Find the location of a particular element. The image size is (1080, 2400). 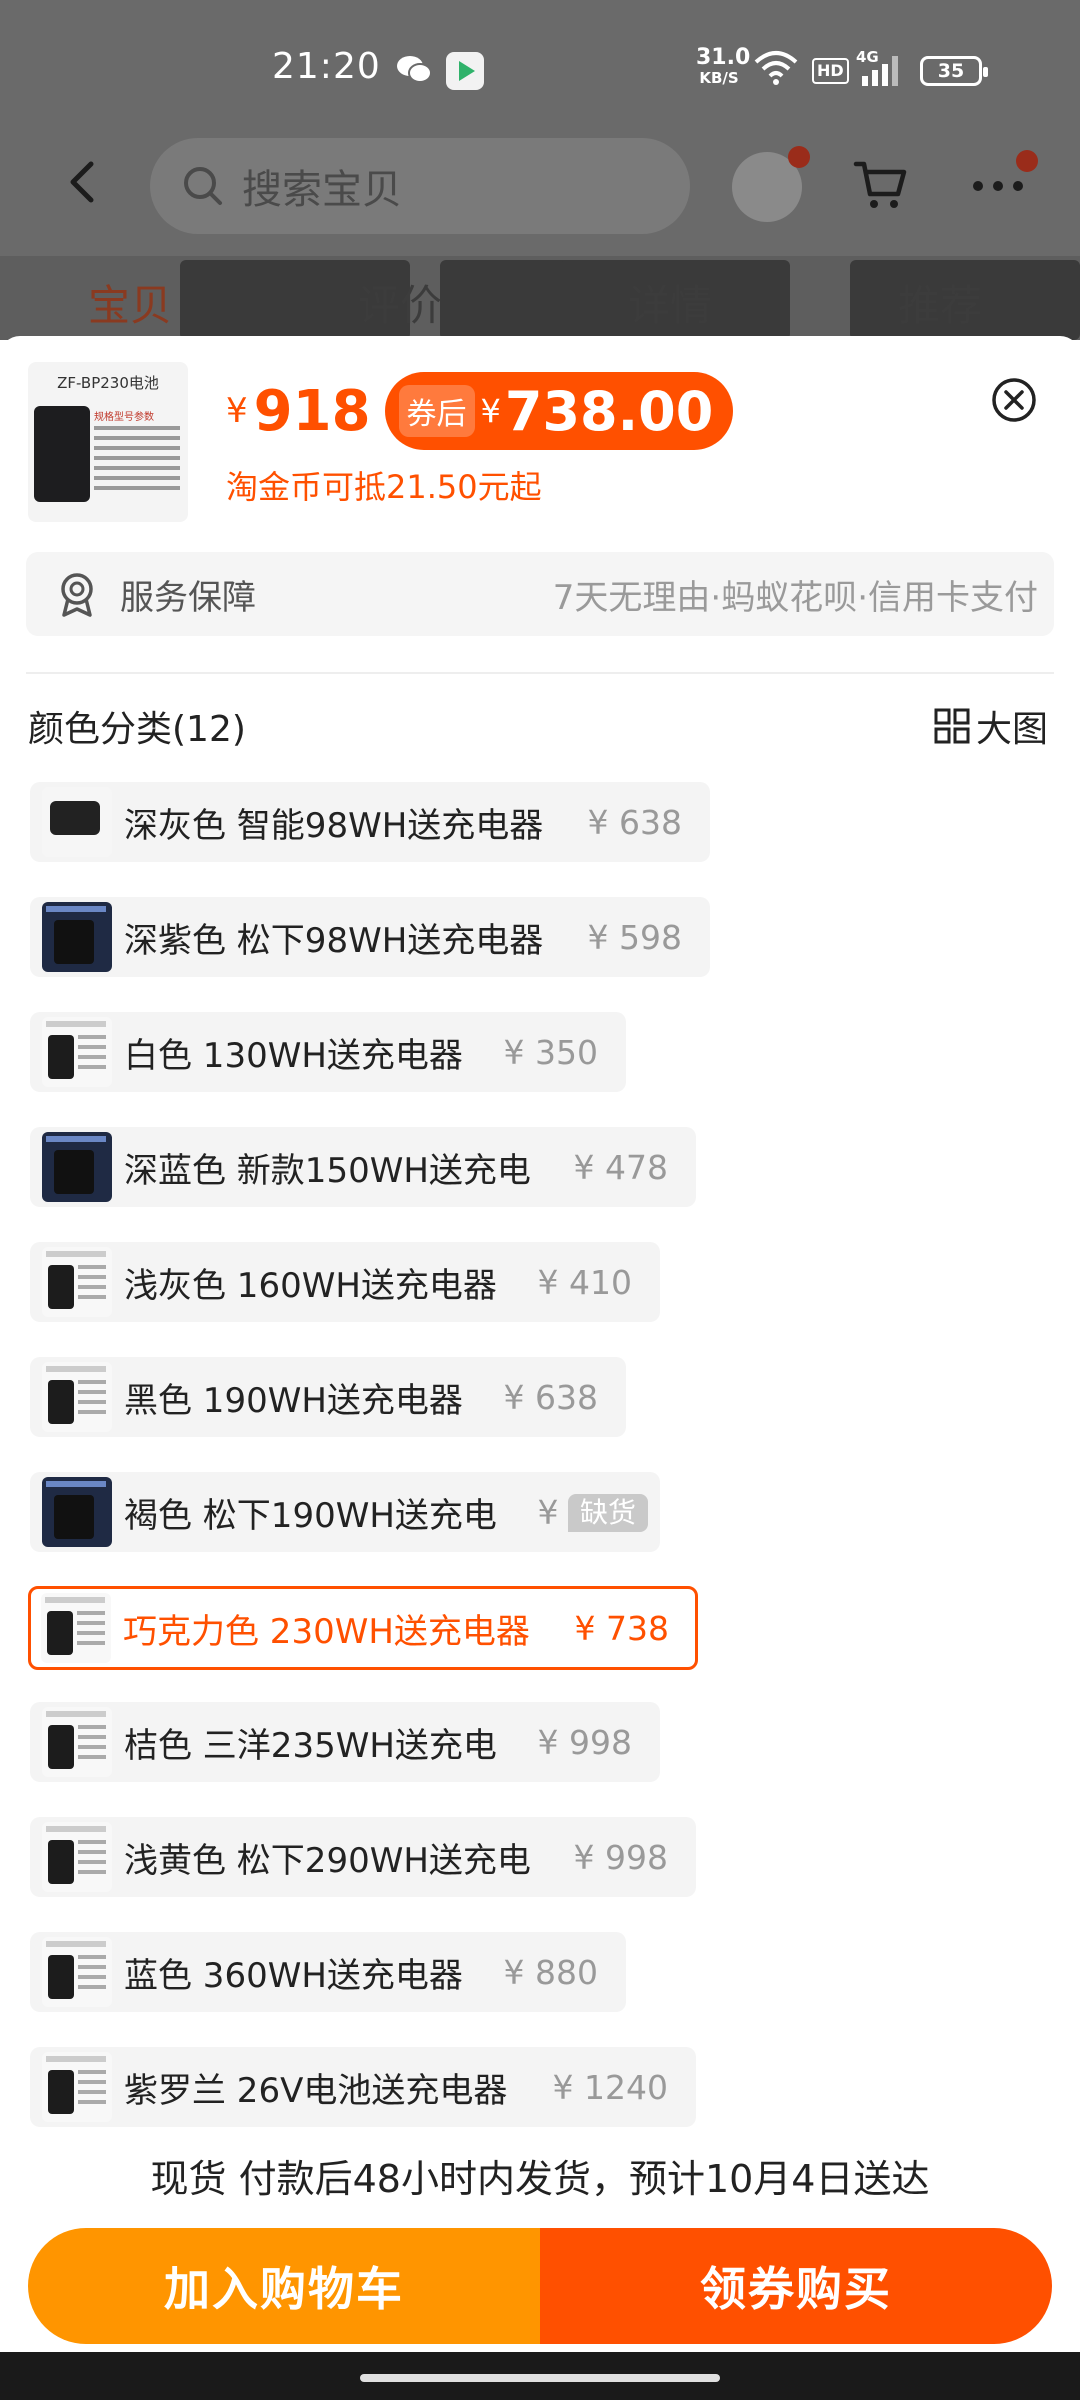

add-to-cart-button: 加入购物车 is located at coordinates (284, 2286).